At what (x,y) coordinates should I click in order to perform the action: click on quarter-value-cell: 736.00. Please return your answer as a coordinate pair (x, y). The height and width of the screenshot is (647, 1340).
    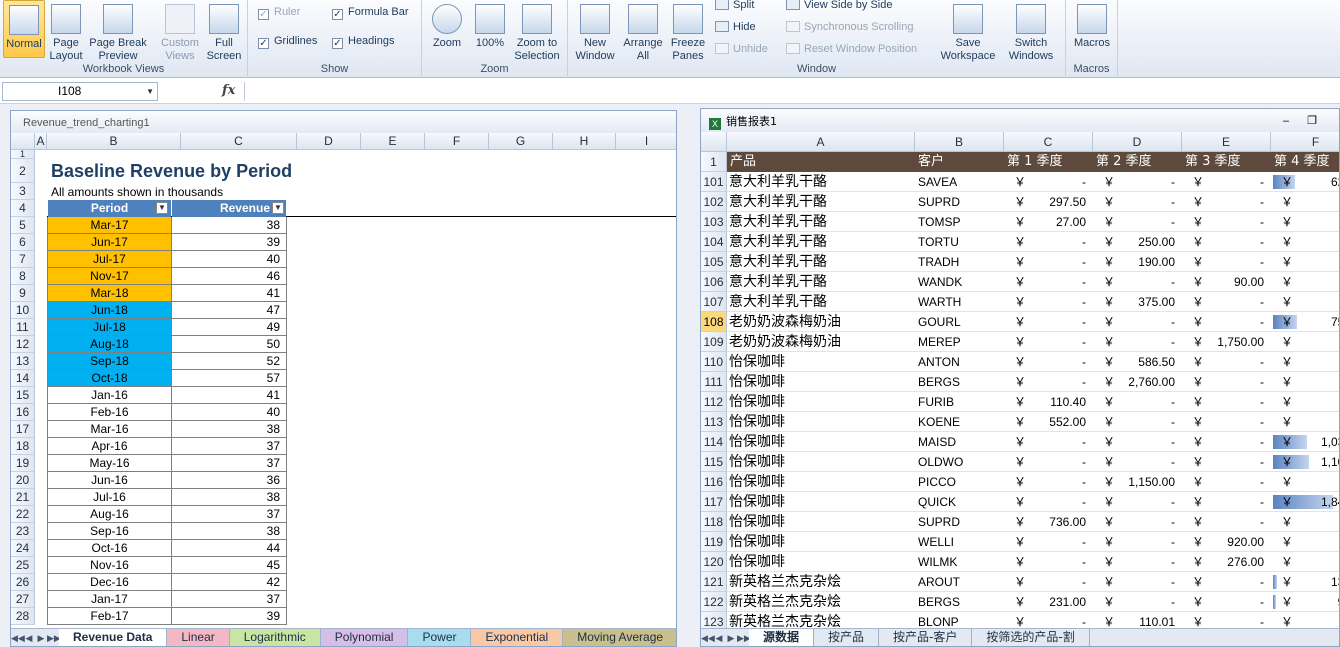
    Looking at the image, I should click on (1055, 522).